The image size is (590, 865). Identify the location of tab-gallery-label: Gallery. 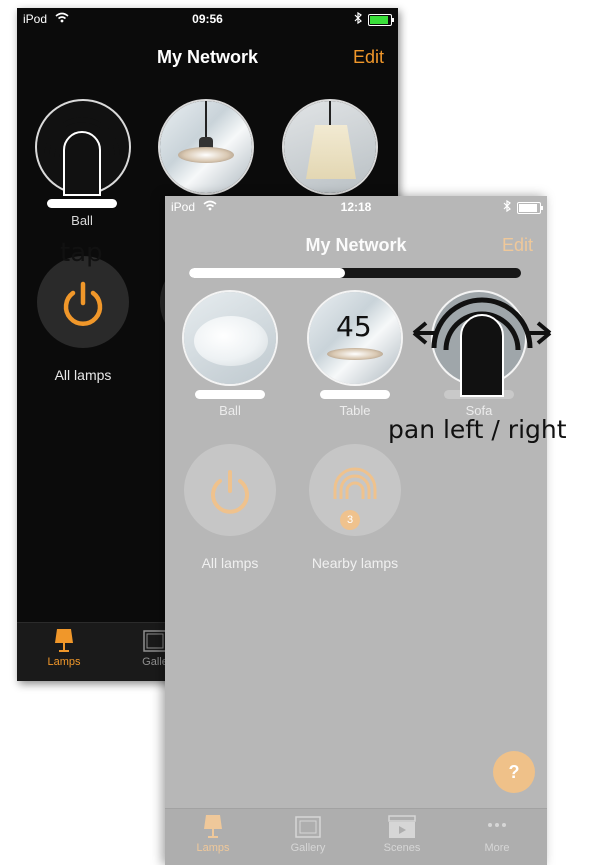
(308, 848).